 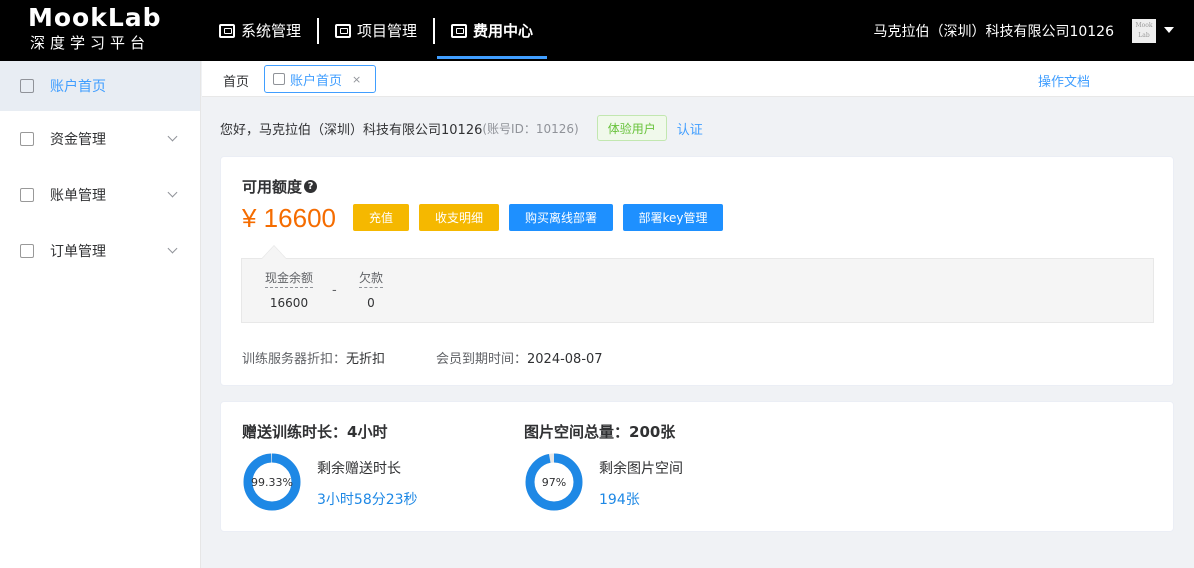 What do you see at coordinates (698, 79) in the screenshot?
I see `tab-bar: 首页 账户首页 × 操作文档` at bounding box center [698, 79].